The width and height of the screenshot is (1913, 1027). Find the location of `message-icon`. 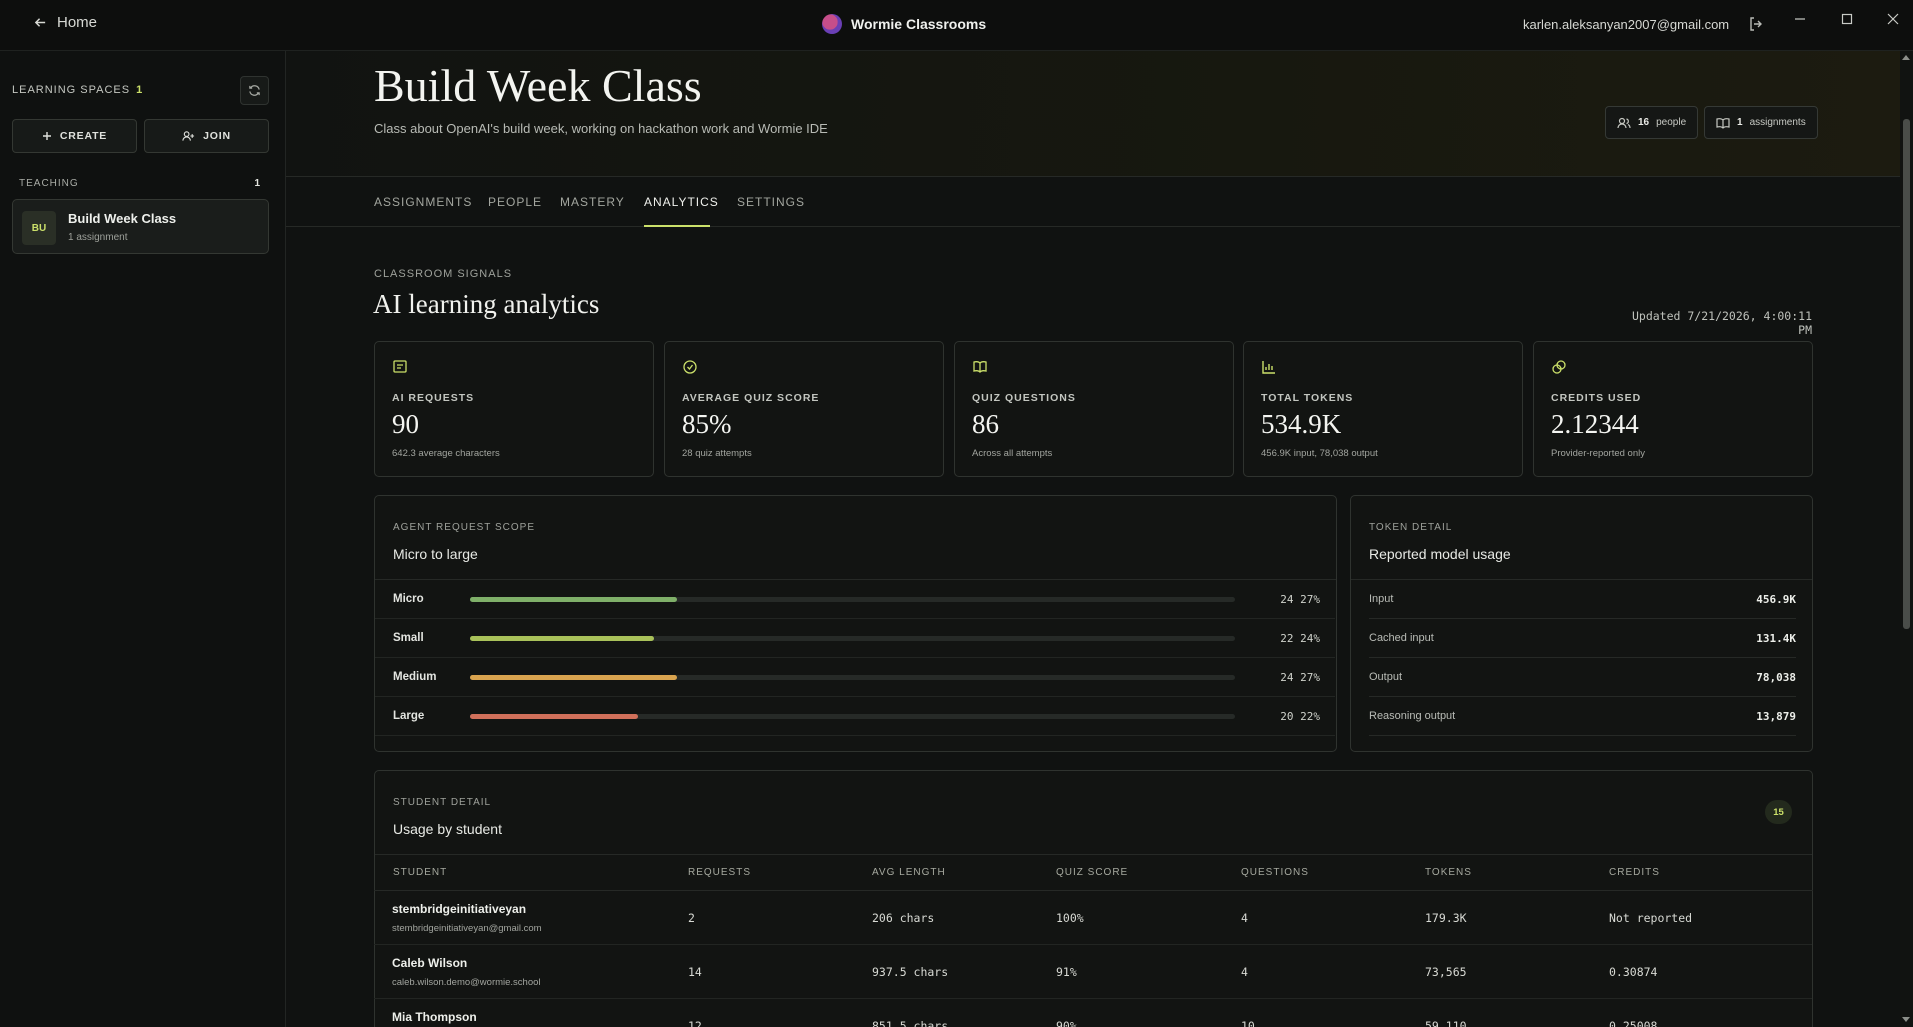

message-icon is located at coordinates (400, 366).